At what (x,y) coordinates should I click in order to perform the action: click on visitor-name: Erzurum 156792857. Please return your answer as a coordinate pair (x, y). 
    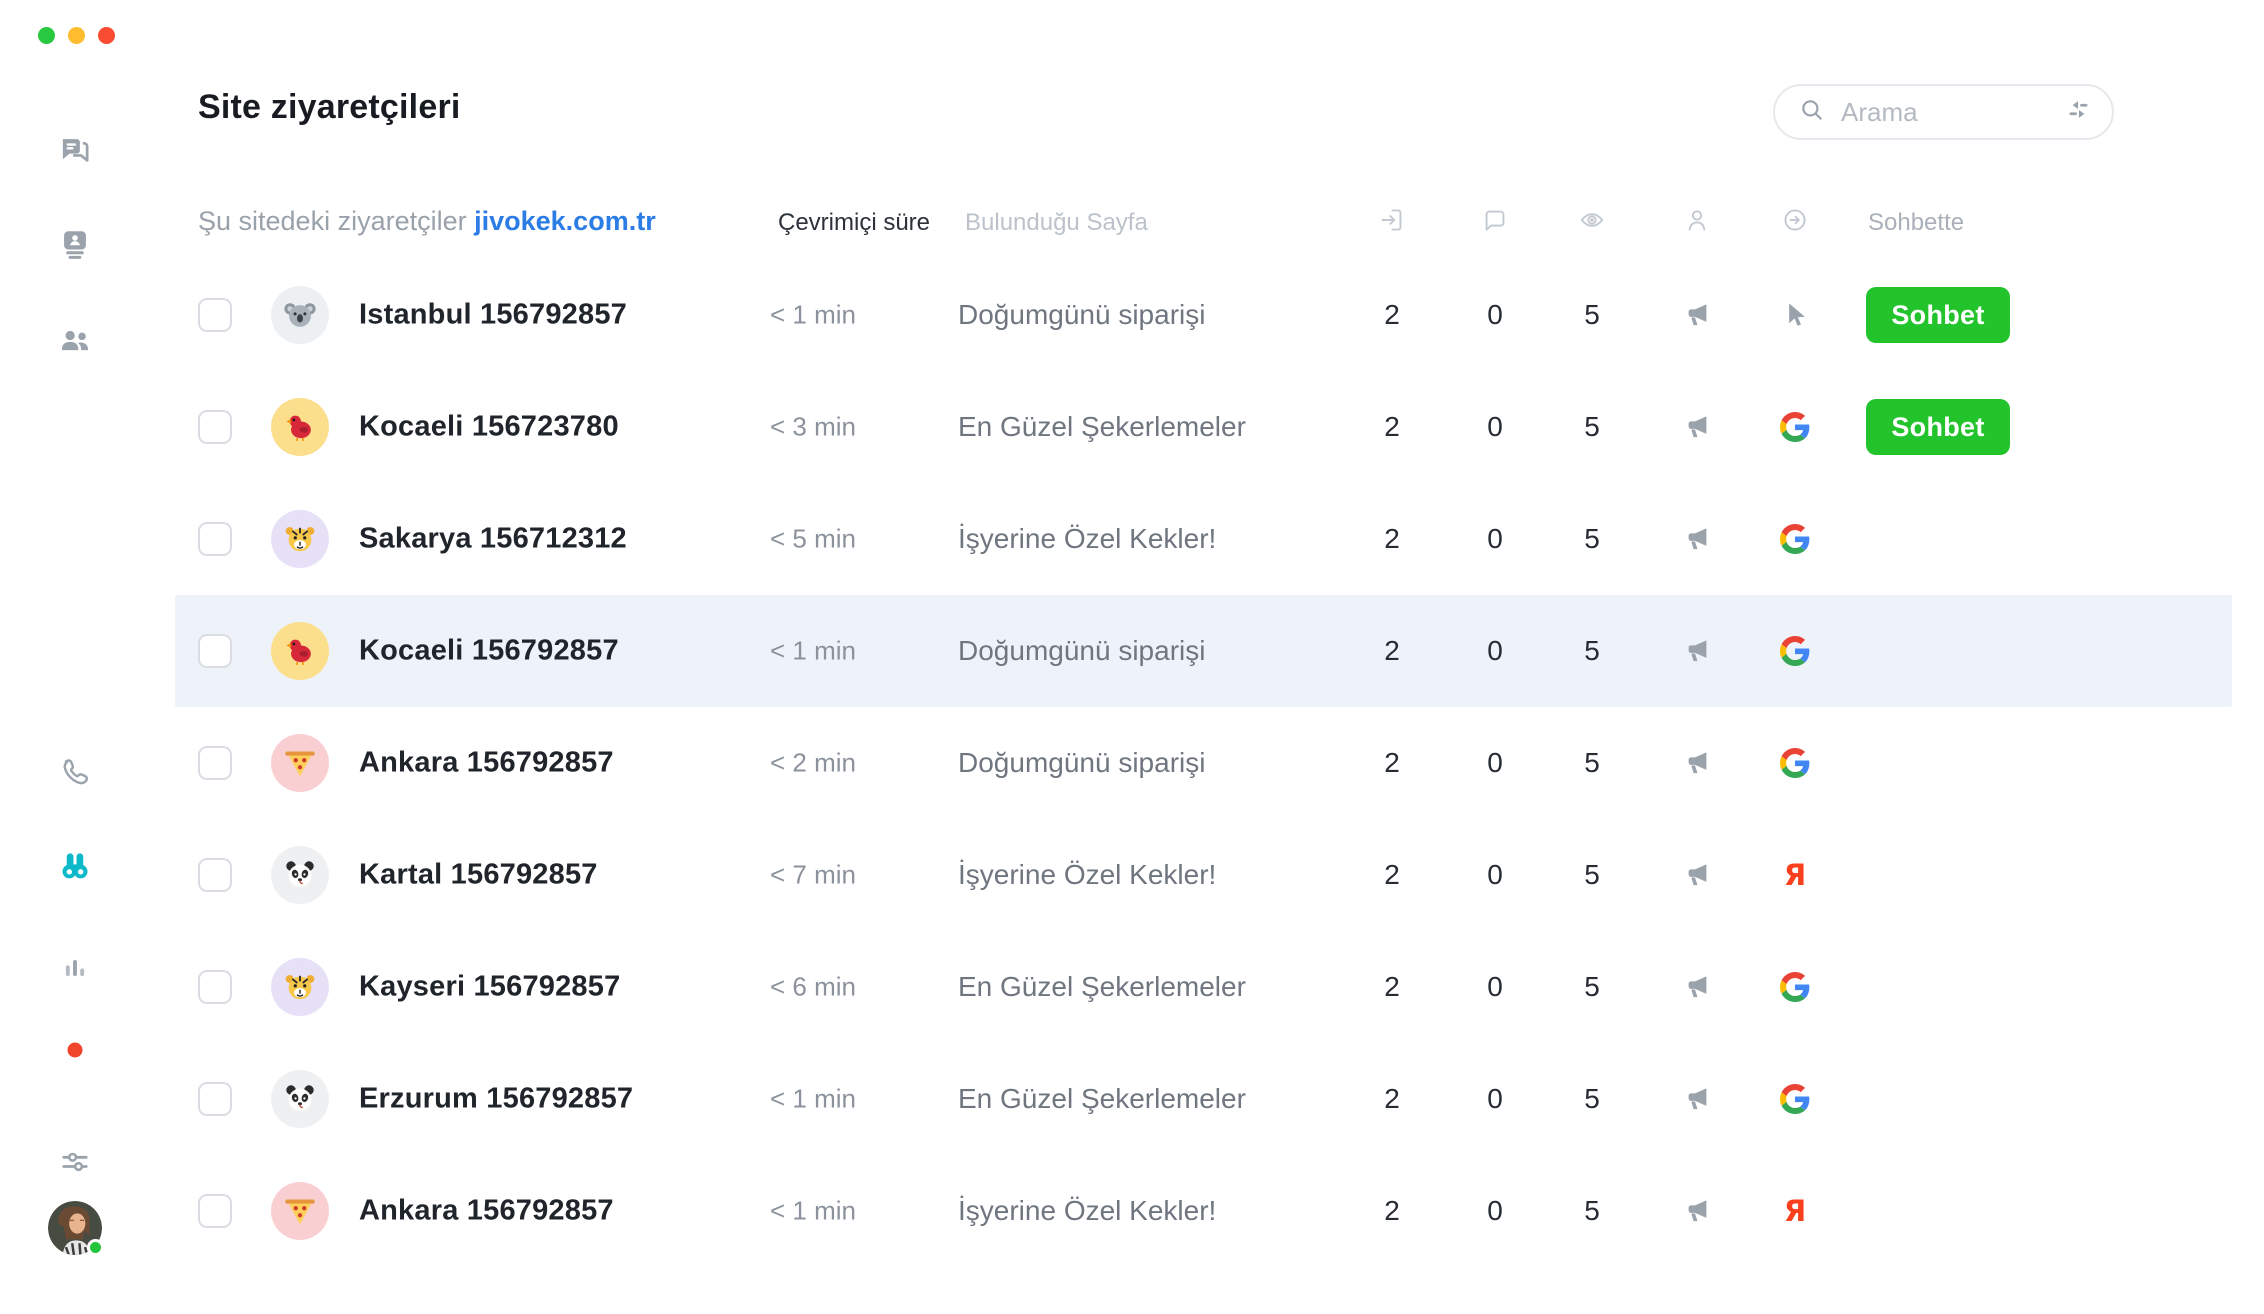
    Looking at the image, I should click on (496, 1098).